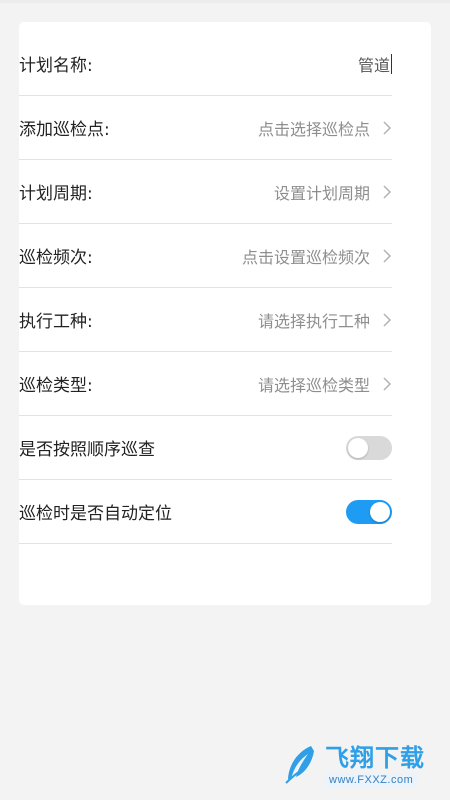 This screenshot has height=800, width=450. I want to click on frequency-row: 巡检频次: 点击设置巡检频次, so click(205, 256).